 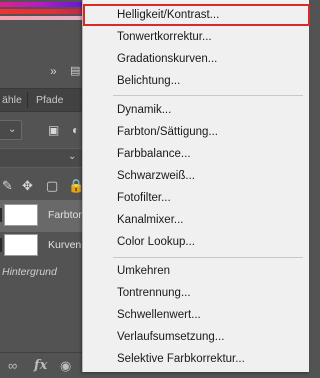 What do you see at coordinates (27, 100) in the screenshot?
I see `tab-divider` at bounding box center [27, 100].